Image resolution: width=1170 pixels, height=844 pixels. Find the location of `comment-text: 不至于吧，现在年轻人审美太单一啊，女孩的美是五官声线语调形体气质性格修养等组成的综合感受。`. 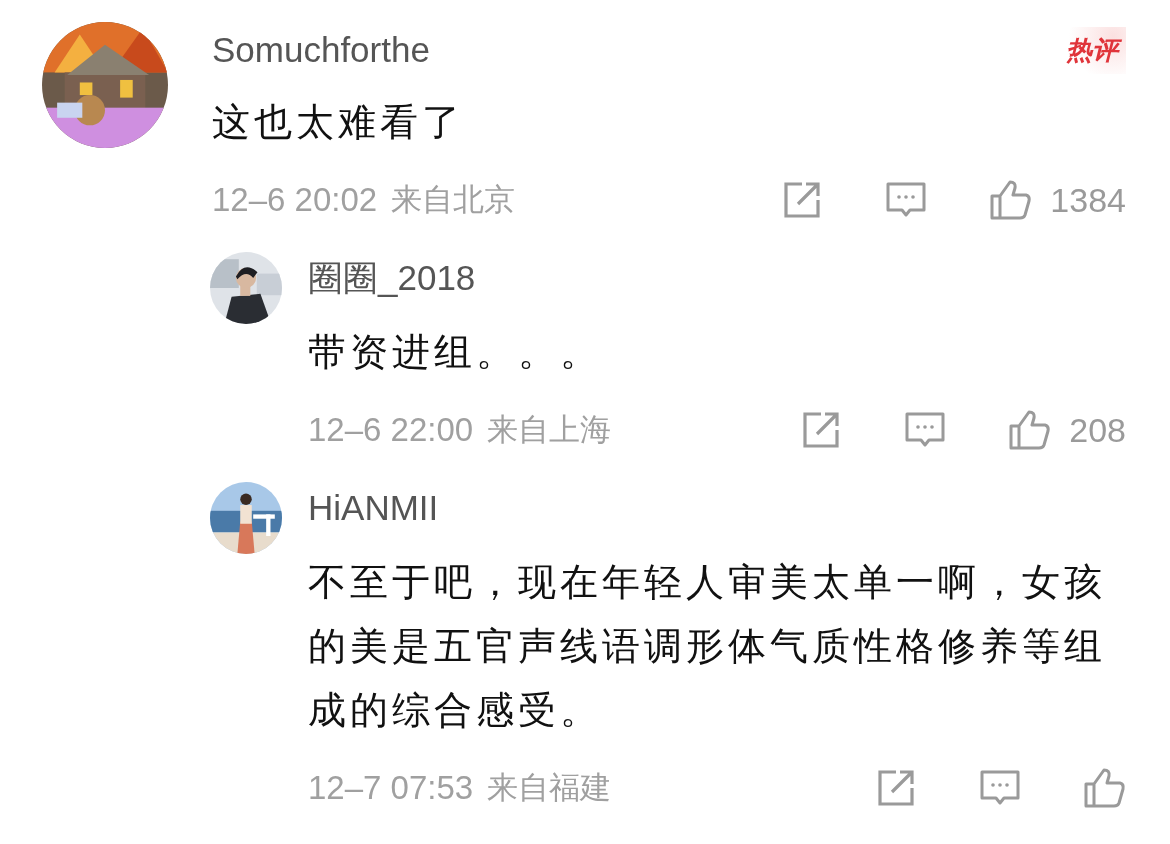

comment-text: 不至于吧，现在年轻人审美太单一啊，女孩的美是五官声线语调形体气质性格修养等组成的综合感受。 is located at coordinates (707, 646).